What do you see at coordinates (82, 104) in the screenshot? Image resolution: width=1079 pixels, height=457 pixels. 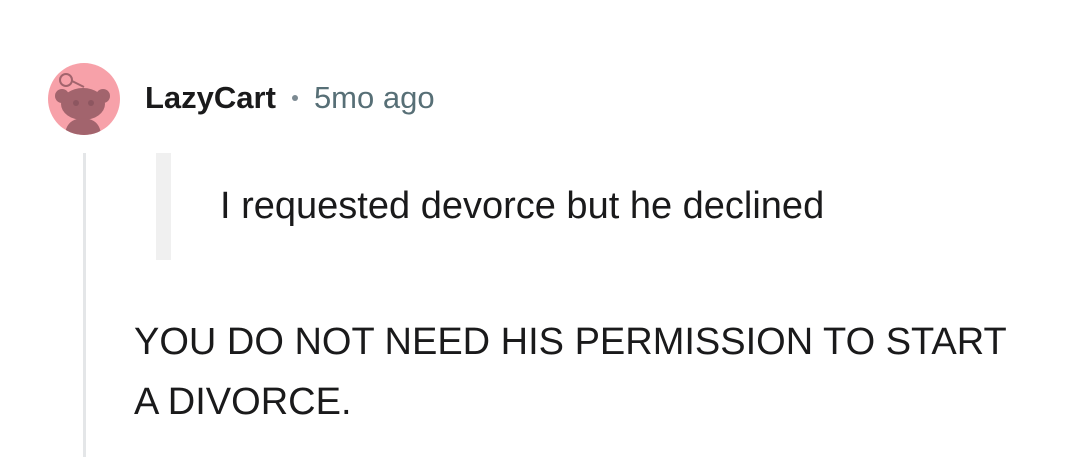 I see `snoo-avatar-icon` at bounding box center [82, 104].